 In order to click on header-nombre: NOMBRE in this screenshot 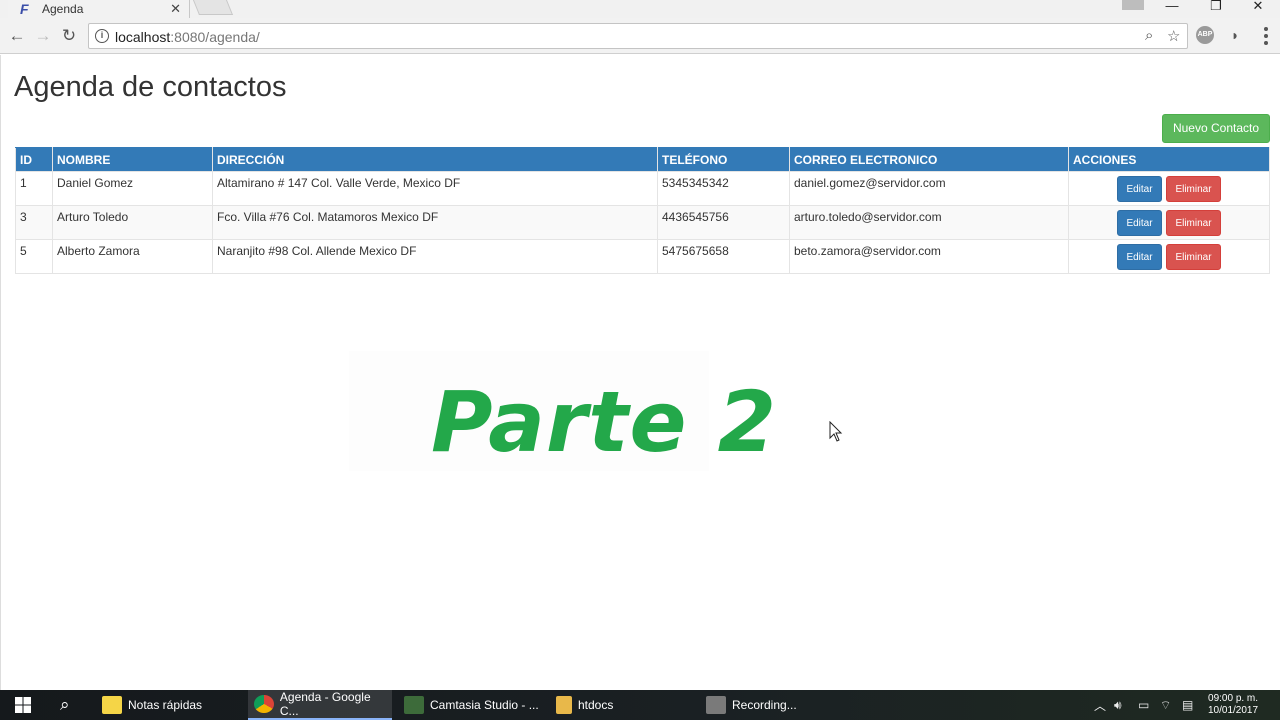, I will do `click(132, 159)`.